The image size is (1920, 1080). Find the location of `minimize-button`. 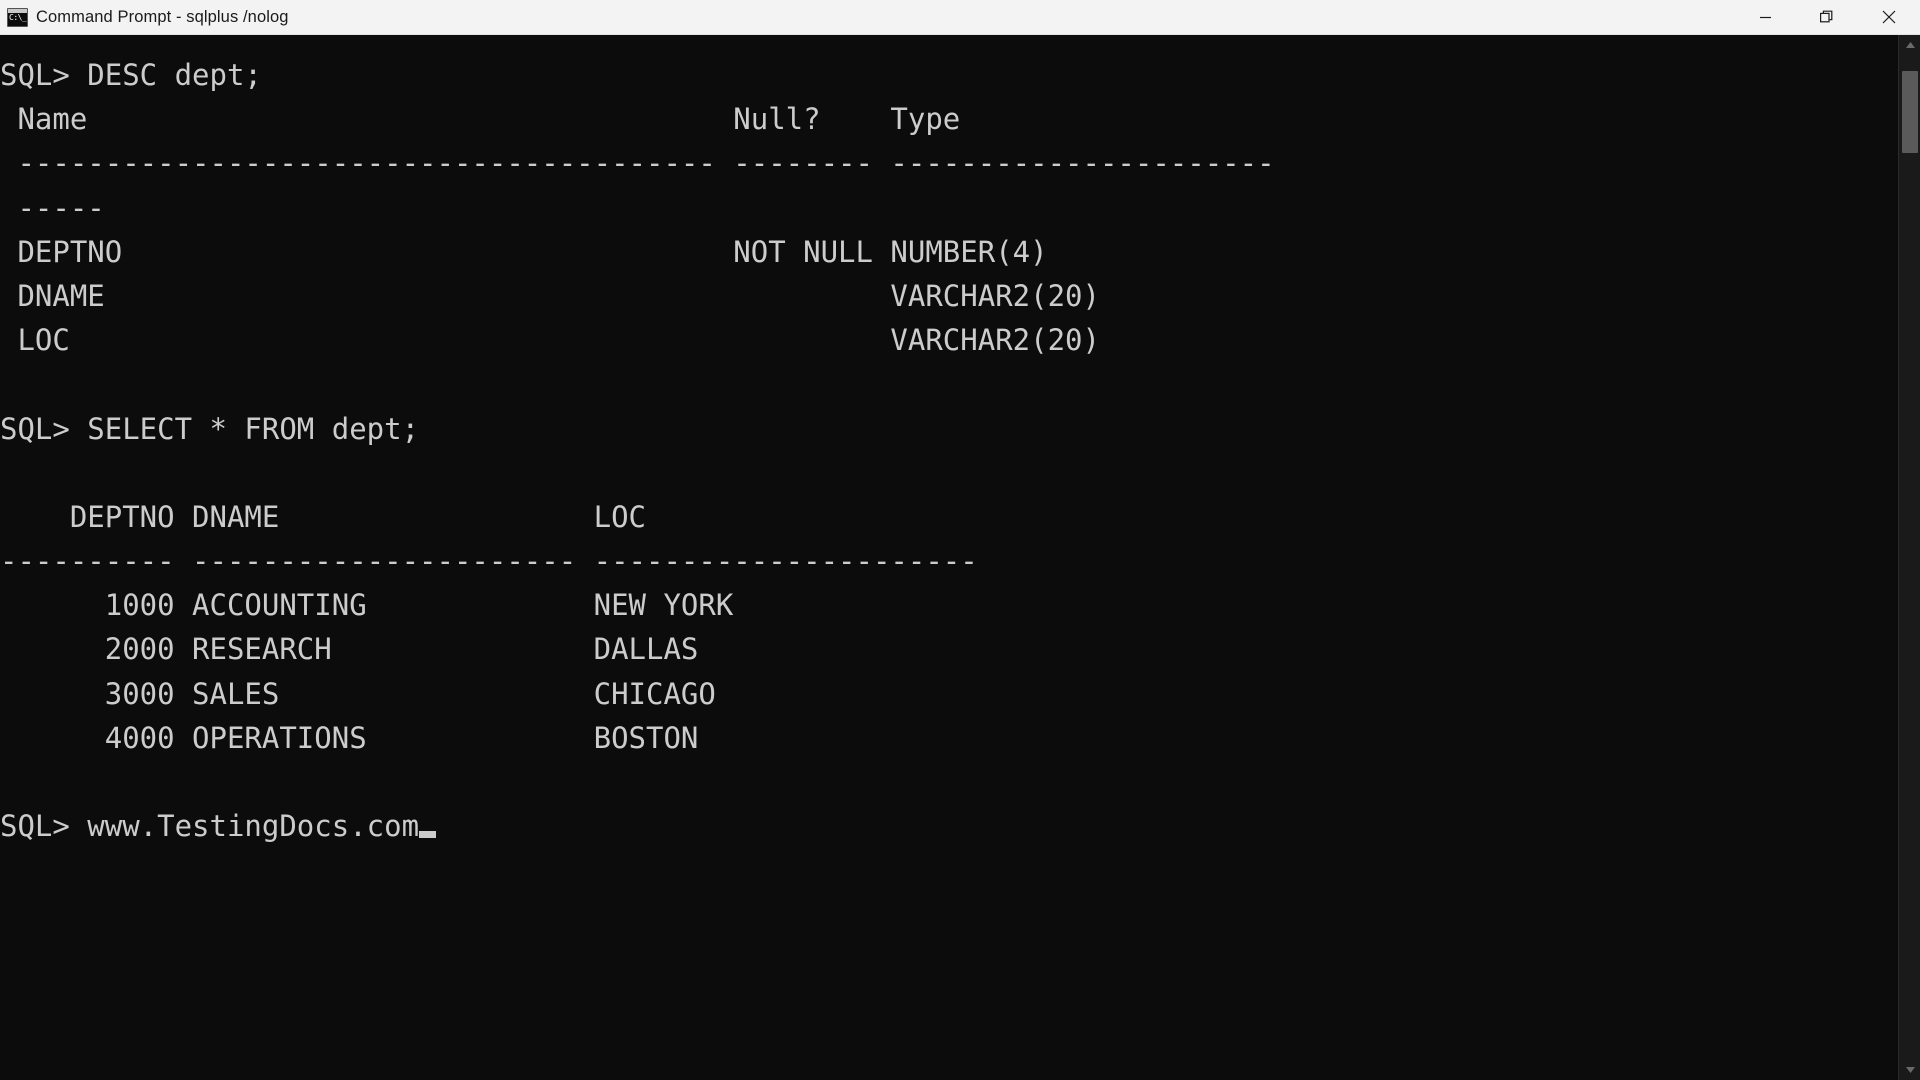

minimize-button is located at coordinates (1765, 17).